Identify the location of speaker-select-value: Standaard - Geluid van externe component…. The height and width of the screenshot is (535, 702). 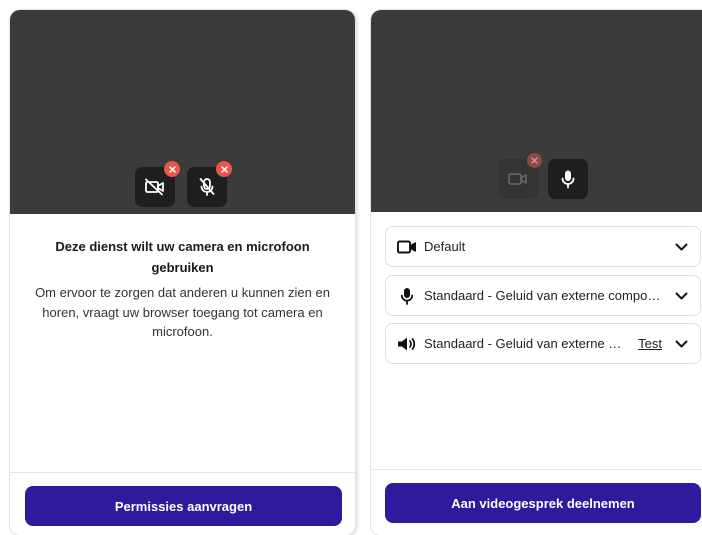
(524, 343).